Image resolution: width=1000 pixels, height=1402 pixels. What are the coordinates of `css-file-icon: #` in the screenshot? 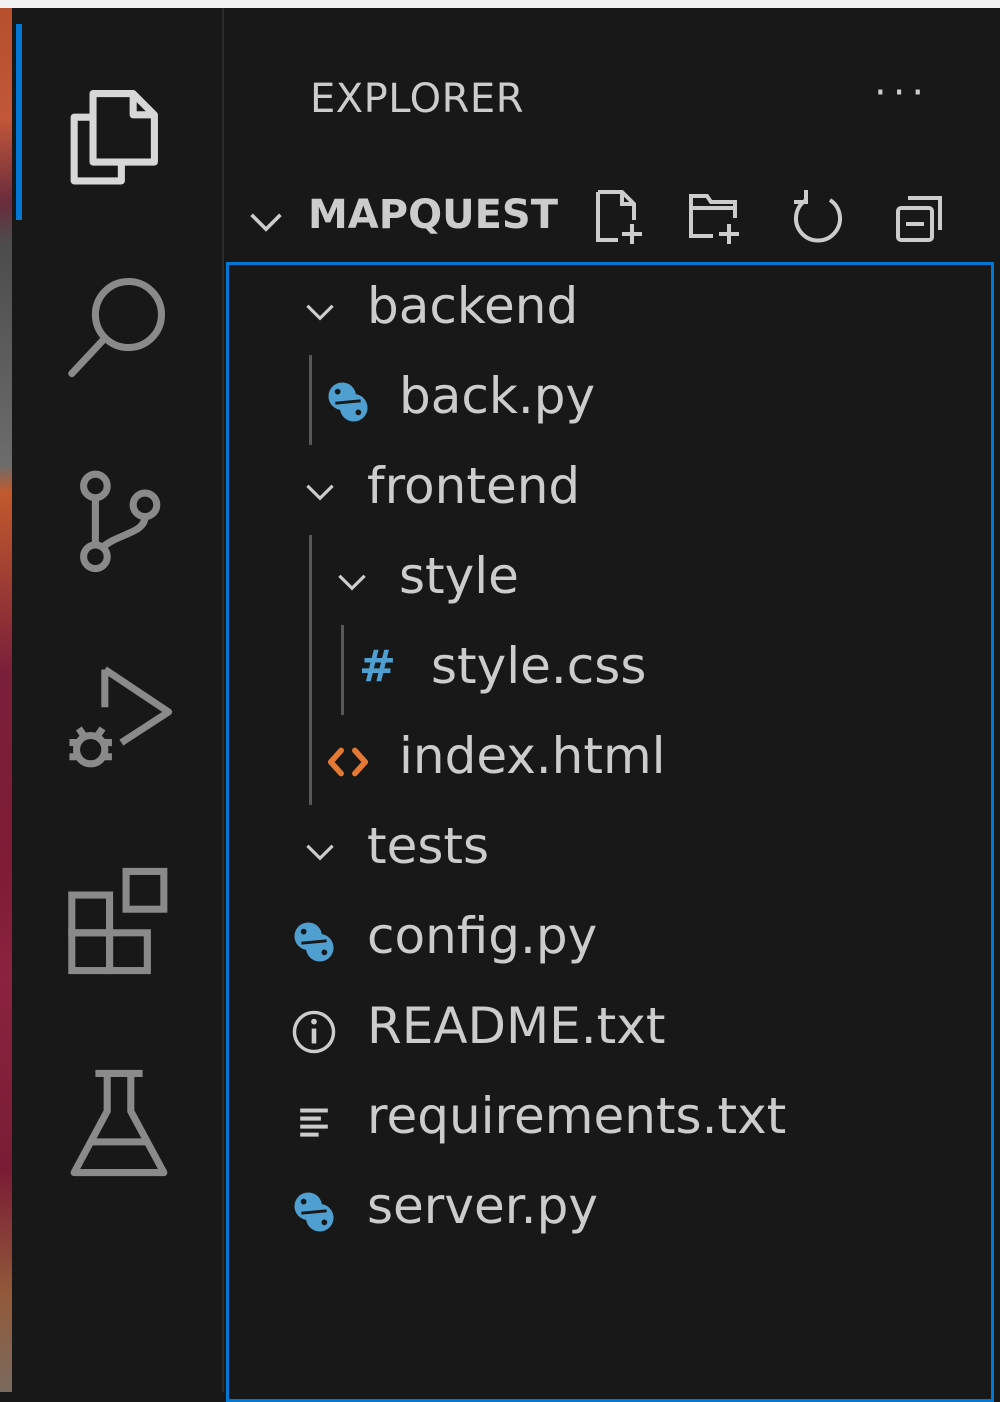 It's located at (377, 666).